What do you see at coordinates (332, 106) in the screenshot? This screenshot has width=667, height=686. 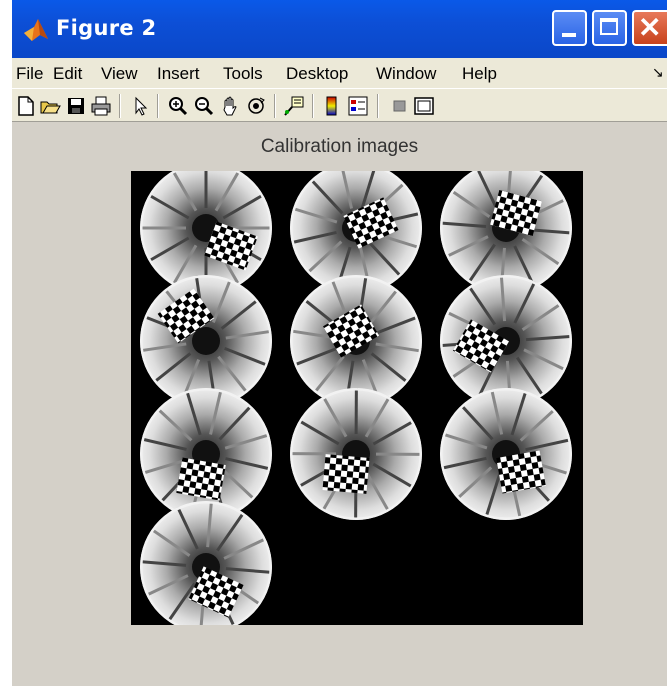 I see `colorbar-icon` at bounding box center [332, 106].